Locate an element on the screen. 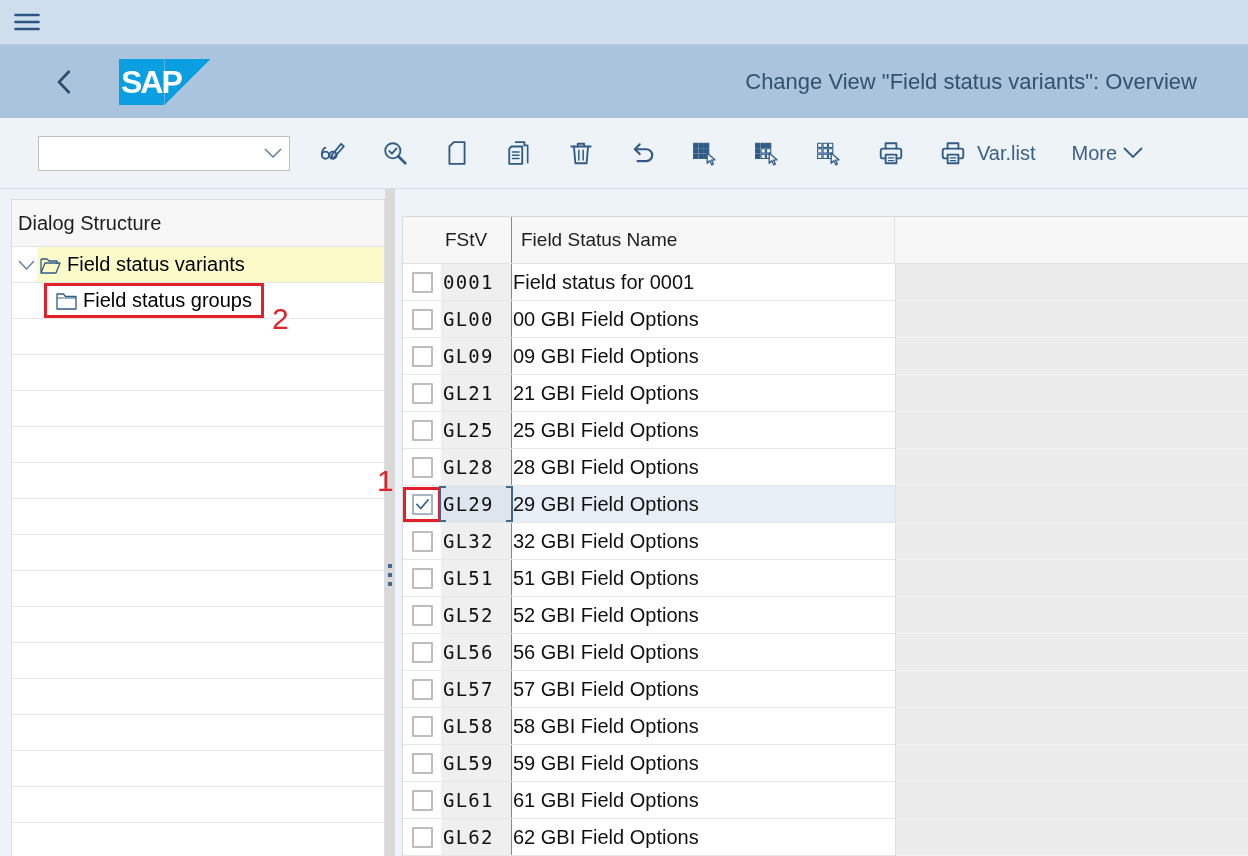  chevron-left-icon is located at coordinates (64, 81).